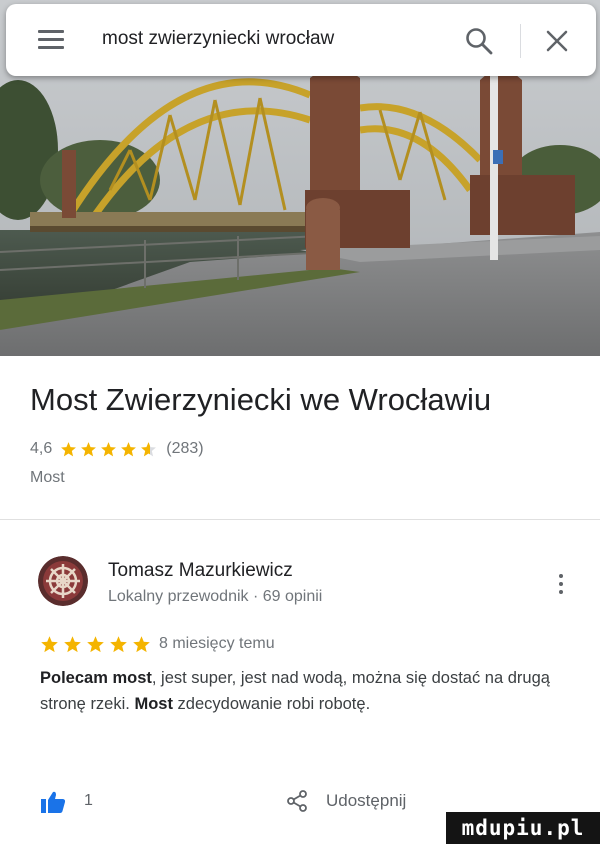 The height and width of the screenshot is (844, 600). What do you see at coordinates (366, 800) in the screenshot?
I see `share-label: Udostępnij` at bounding box center [366, 800].